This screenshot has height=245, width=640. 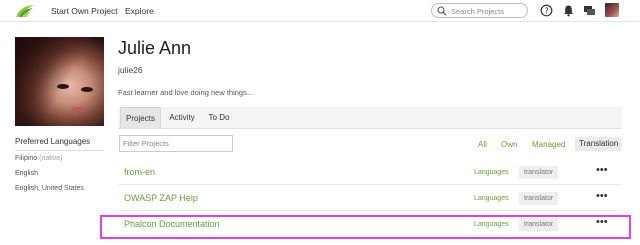 I want to click on photo-lips, so click(x=78, y=109).